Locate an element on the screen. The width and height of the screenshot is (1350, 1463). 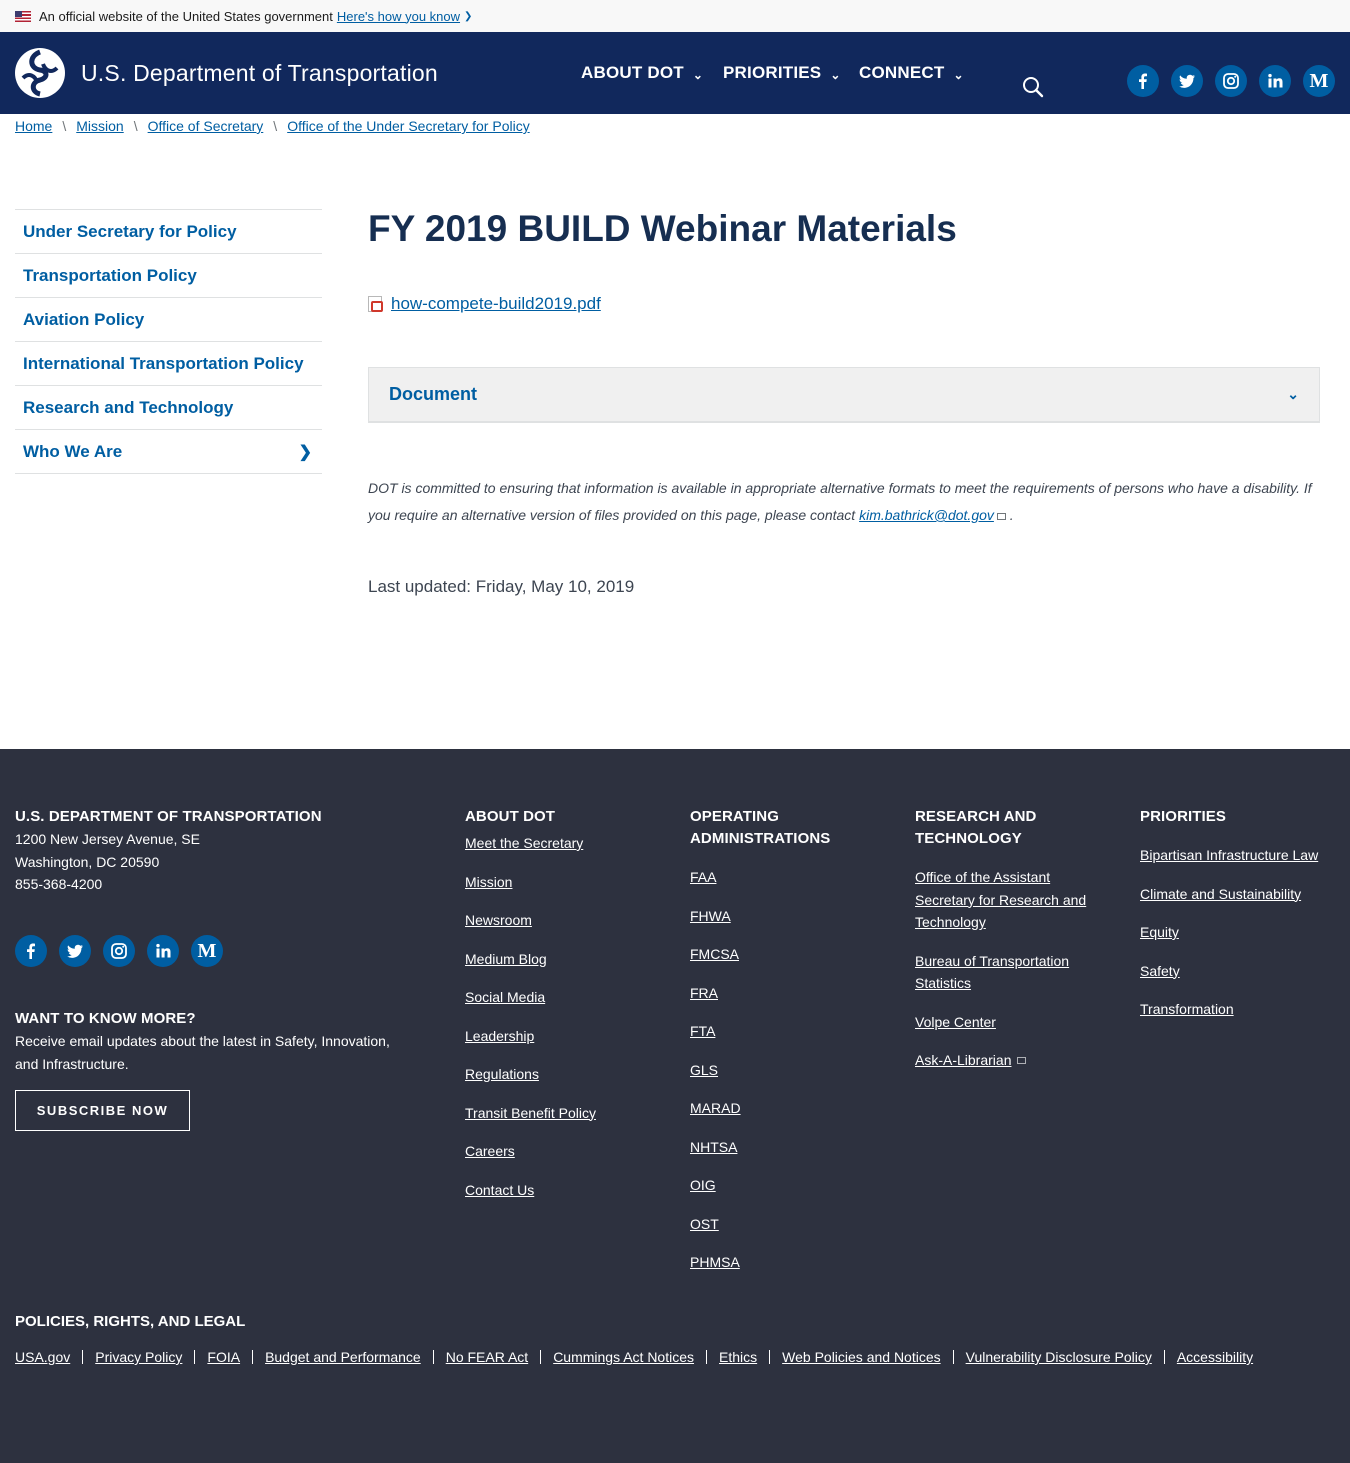
footer-link-equity: Equity is located at coordinates (1242, 932).